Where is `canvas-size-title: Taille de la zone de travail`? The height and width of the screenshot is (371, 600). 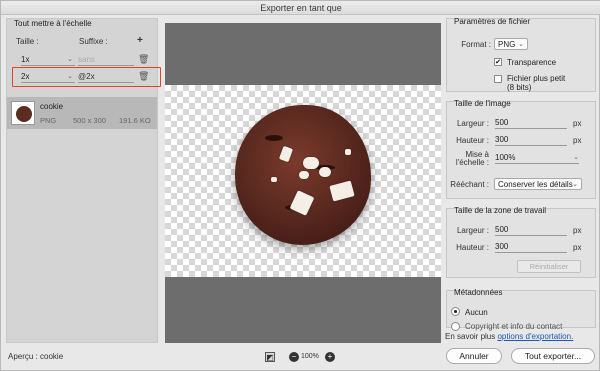
canvas-size-title: Taille de la zone de travail is located at coordinates (500, 210).